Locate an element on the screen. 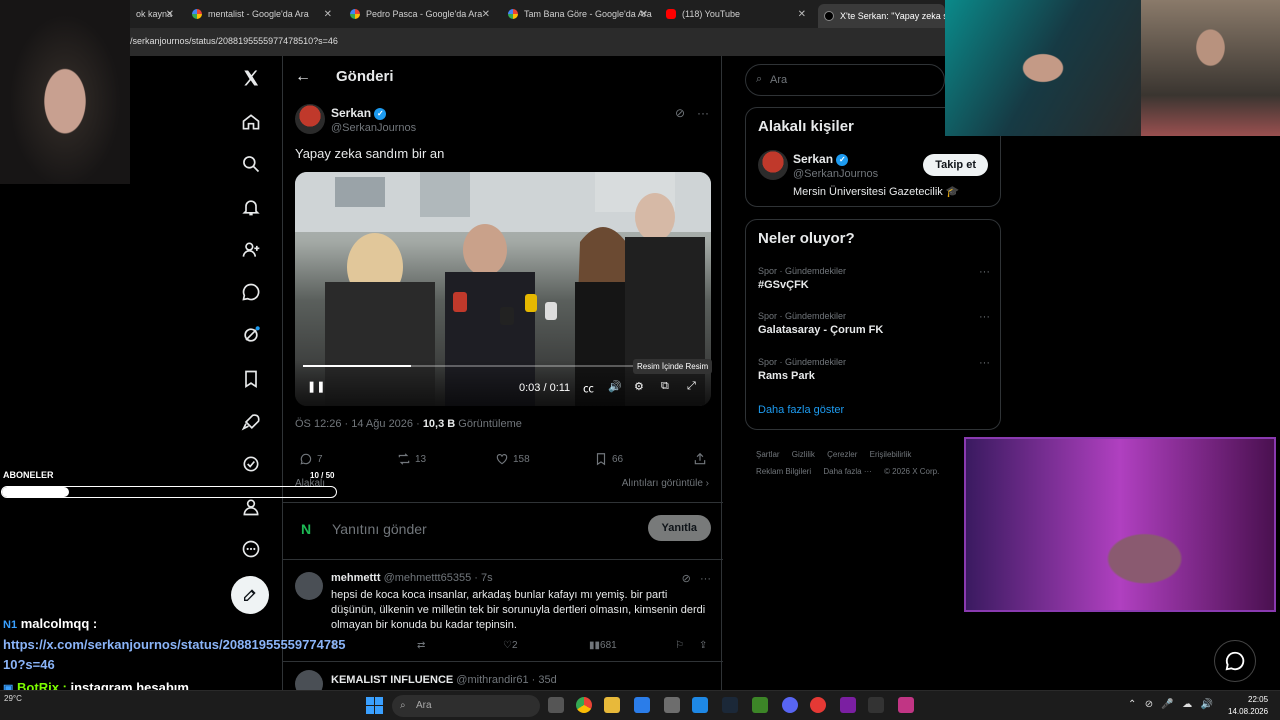  media-player-icon is located at coordinates (818, 705).